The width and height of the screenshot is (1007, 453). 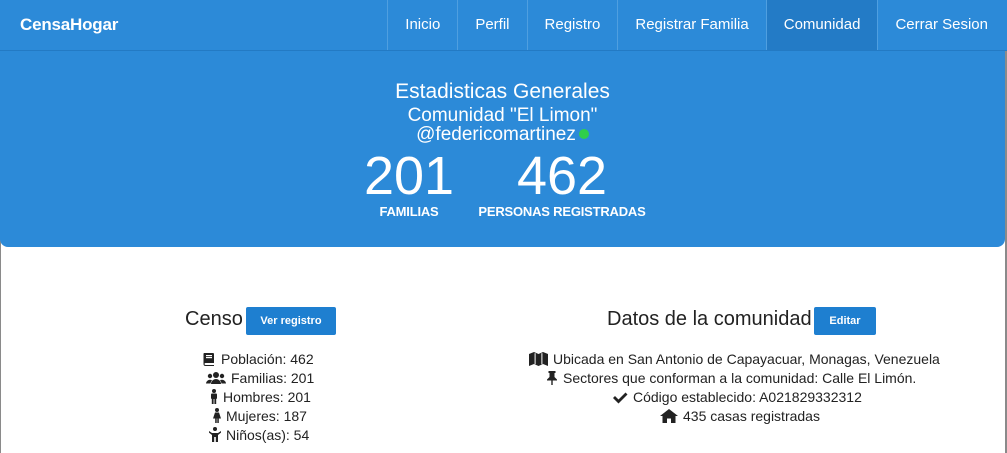 I want to click on book-icon, so click(x=209, y=360).